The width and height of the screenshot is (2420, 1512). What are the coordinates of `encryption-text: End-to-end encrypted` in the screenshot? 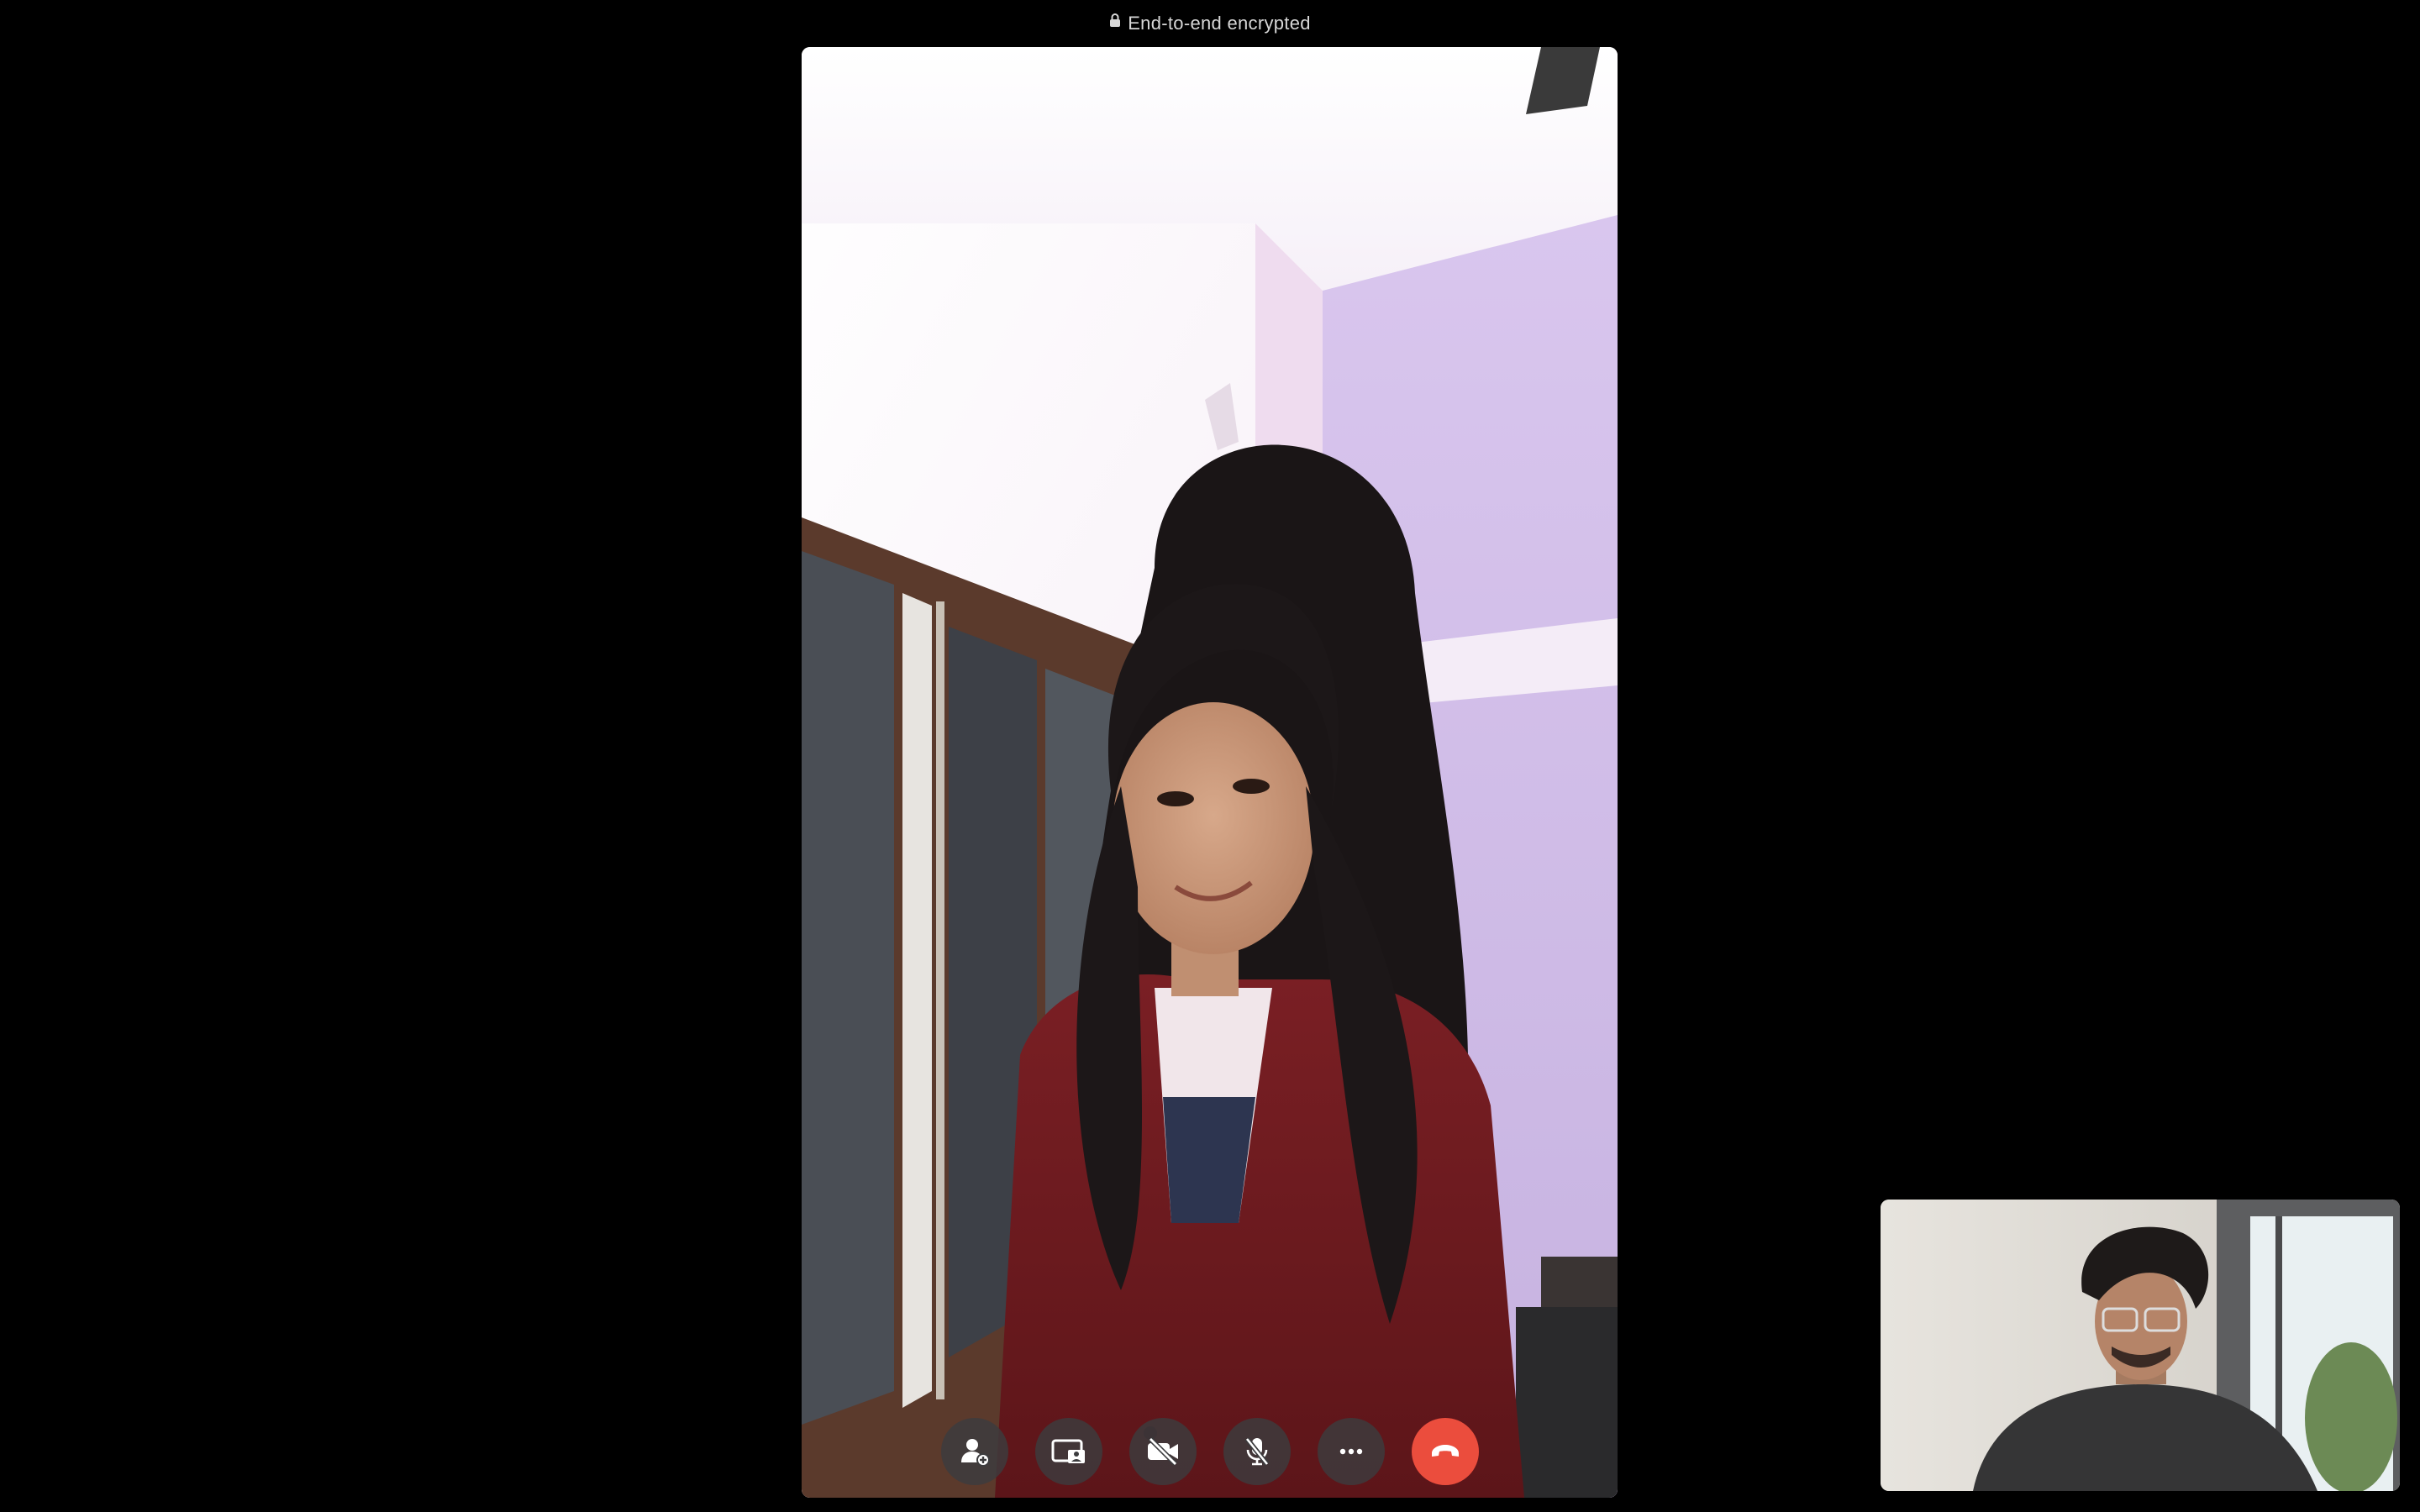 It's located at (1219, 23).